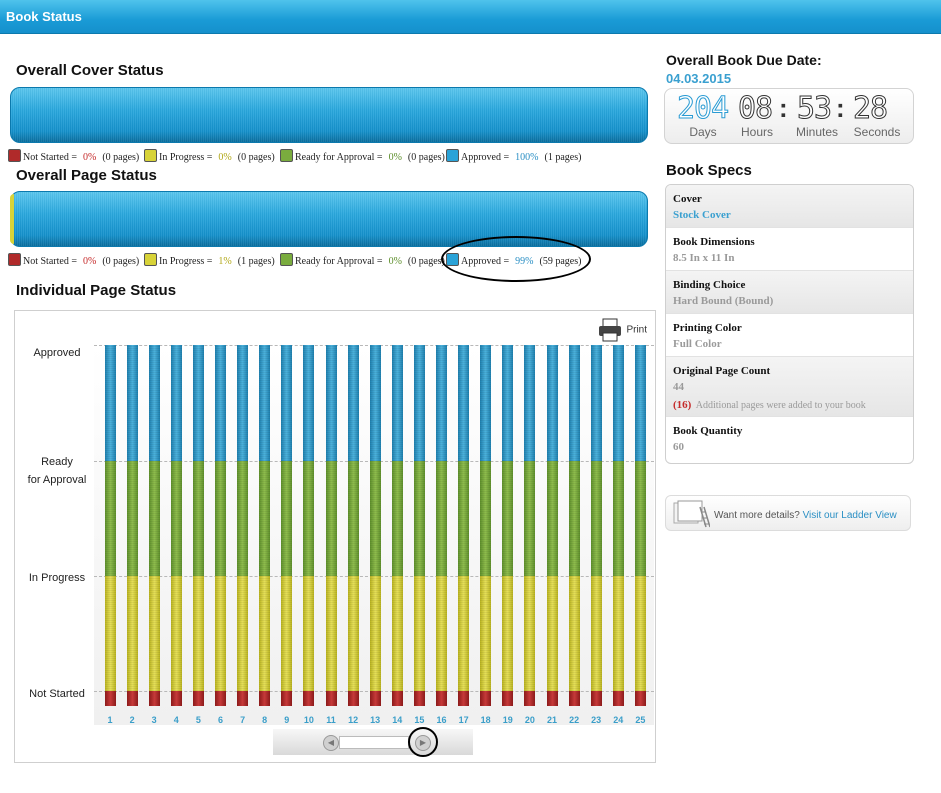 The height and width of the screenshot is (793, 941). Describe the element at coordinates (331, 743) in the screenshot. I see `scroll-left-icon: ◀` at that location.